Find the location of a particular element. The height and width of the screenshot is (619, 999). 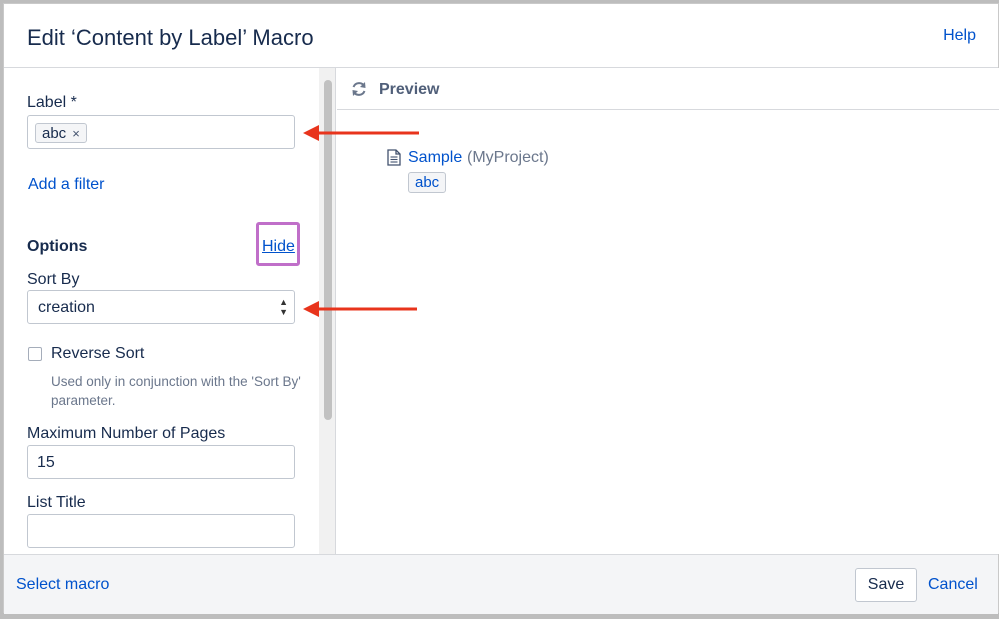

result-page-link: Sample is located at coordinates (435, 158).